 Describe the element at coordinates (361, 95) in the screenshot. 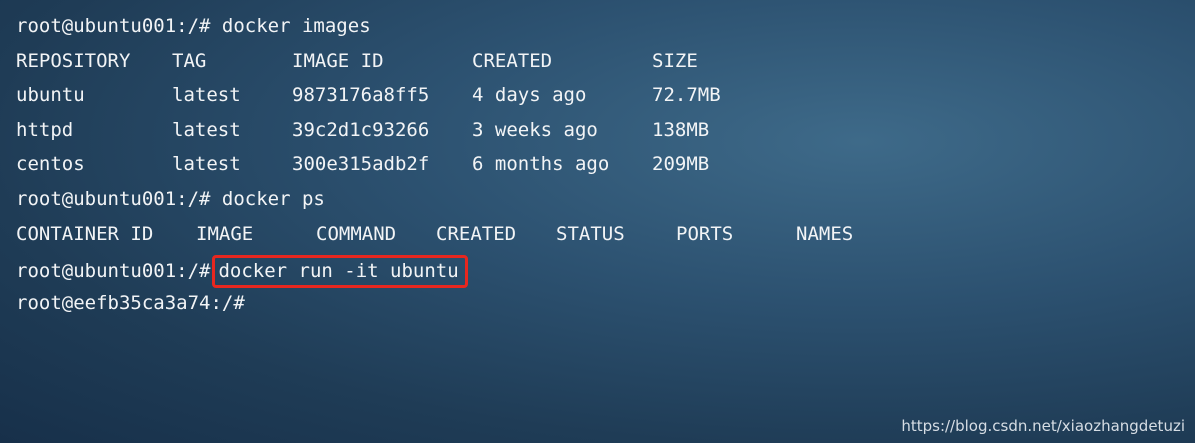

I see `image-id-cell: 9873176a8ff5` at that location.